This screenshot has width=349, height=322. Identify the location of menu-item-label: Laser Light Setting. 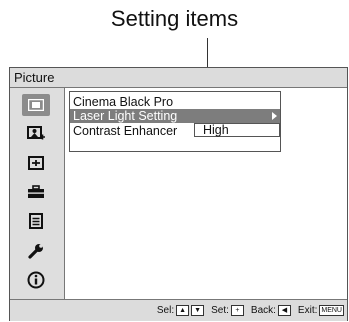
(125, 116).